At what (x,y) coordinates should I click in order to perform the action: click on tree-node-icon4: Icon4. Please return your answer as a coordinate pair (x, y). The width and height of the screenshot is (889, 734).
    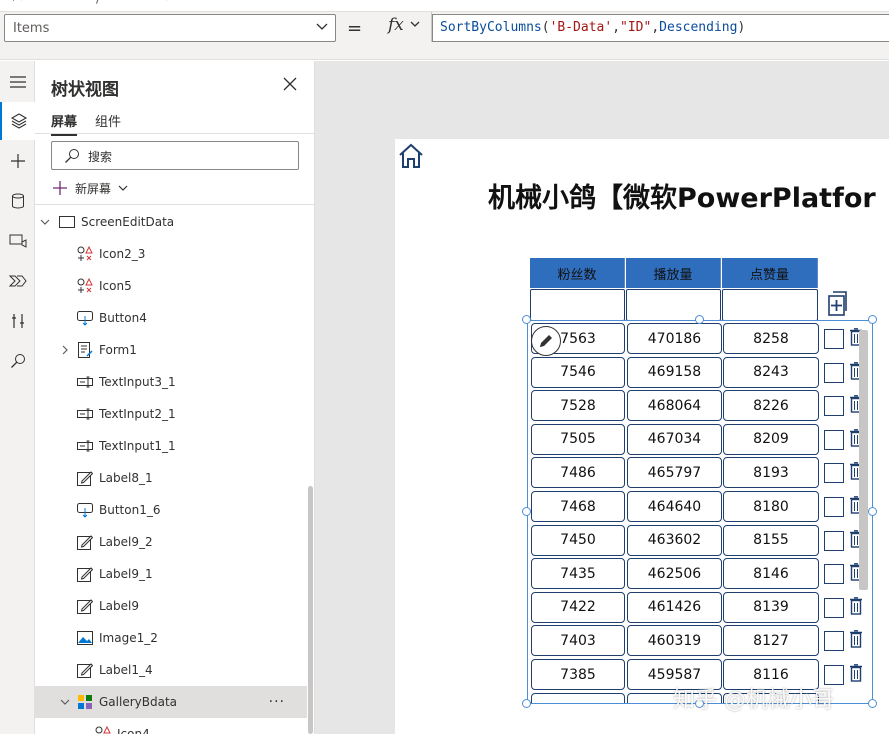
    Looking at the image, I should click on (171, 726).